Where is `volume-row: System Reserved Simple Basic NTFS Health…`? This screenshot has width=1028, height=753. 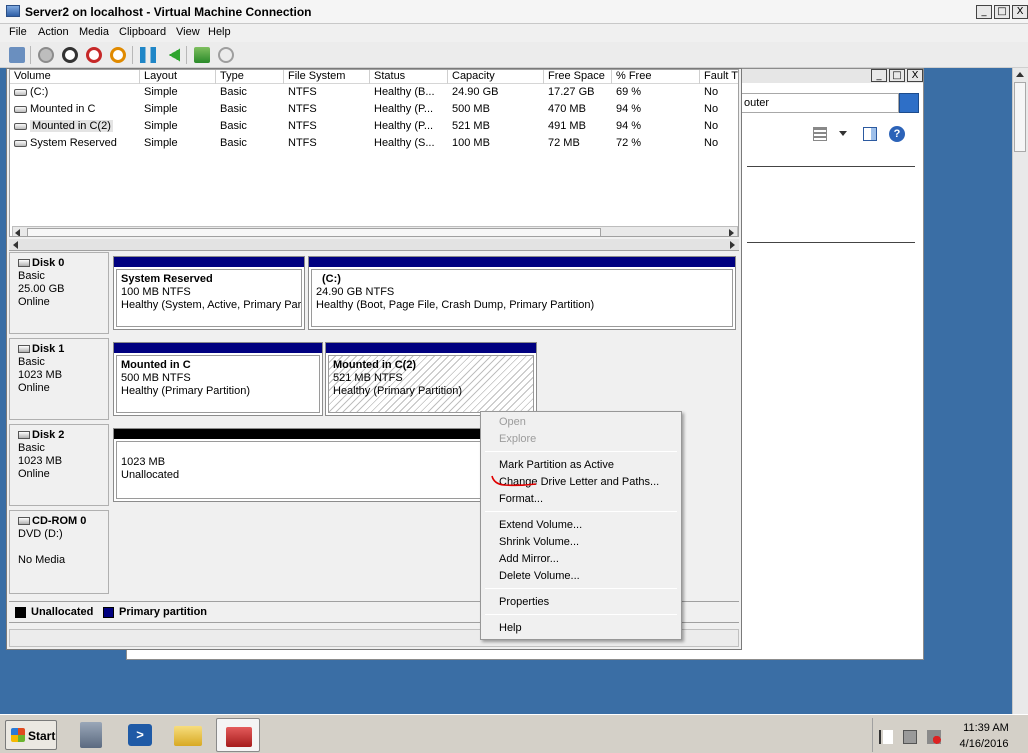 volume-row: System Reserved Simple Basic NTFS Health… is located at coordinates (374, 143).